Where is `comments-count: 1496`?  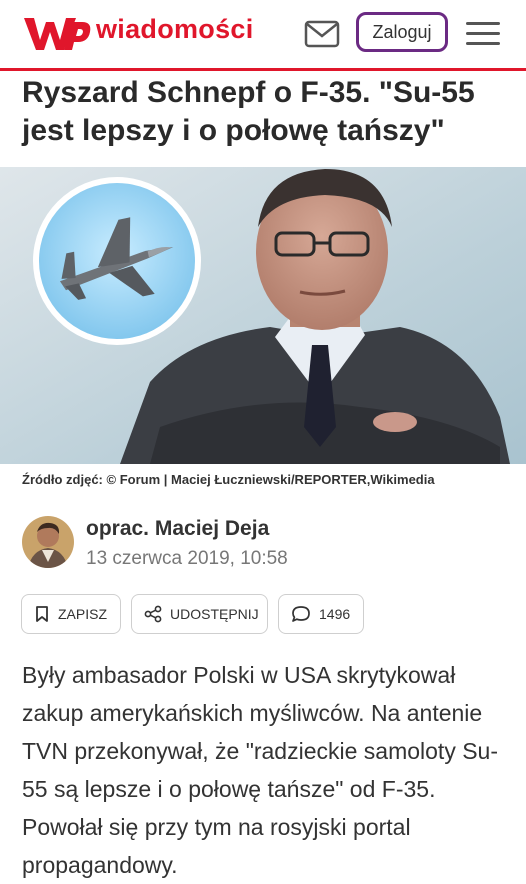 comments-count: 1496 is located at coordinates (335, 614).